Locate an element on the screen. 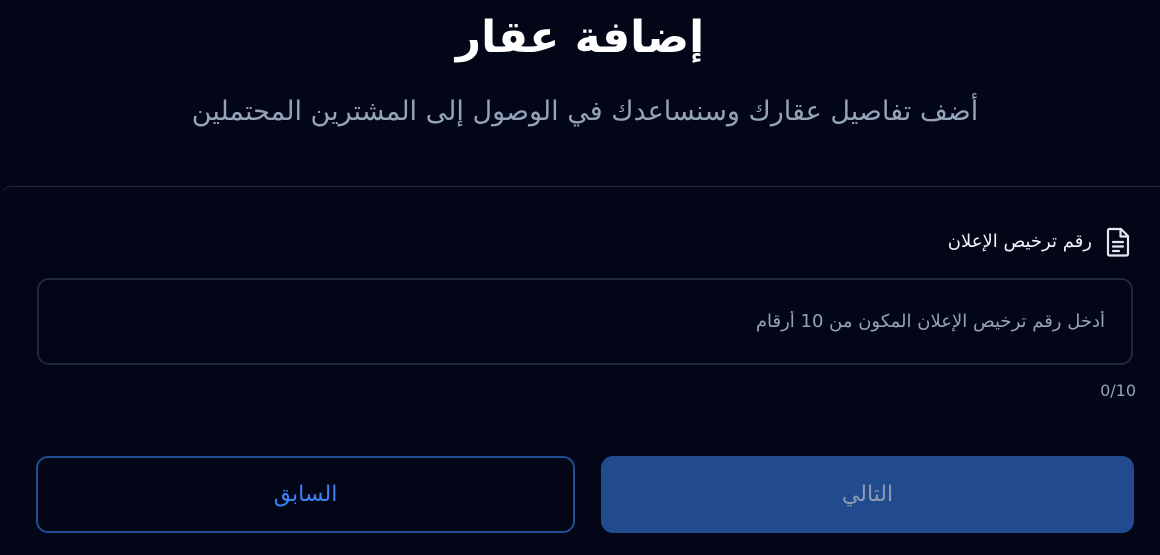 The image size is (1160, 555). license-number-input is located at coordinates (585, 321).